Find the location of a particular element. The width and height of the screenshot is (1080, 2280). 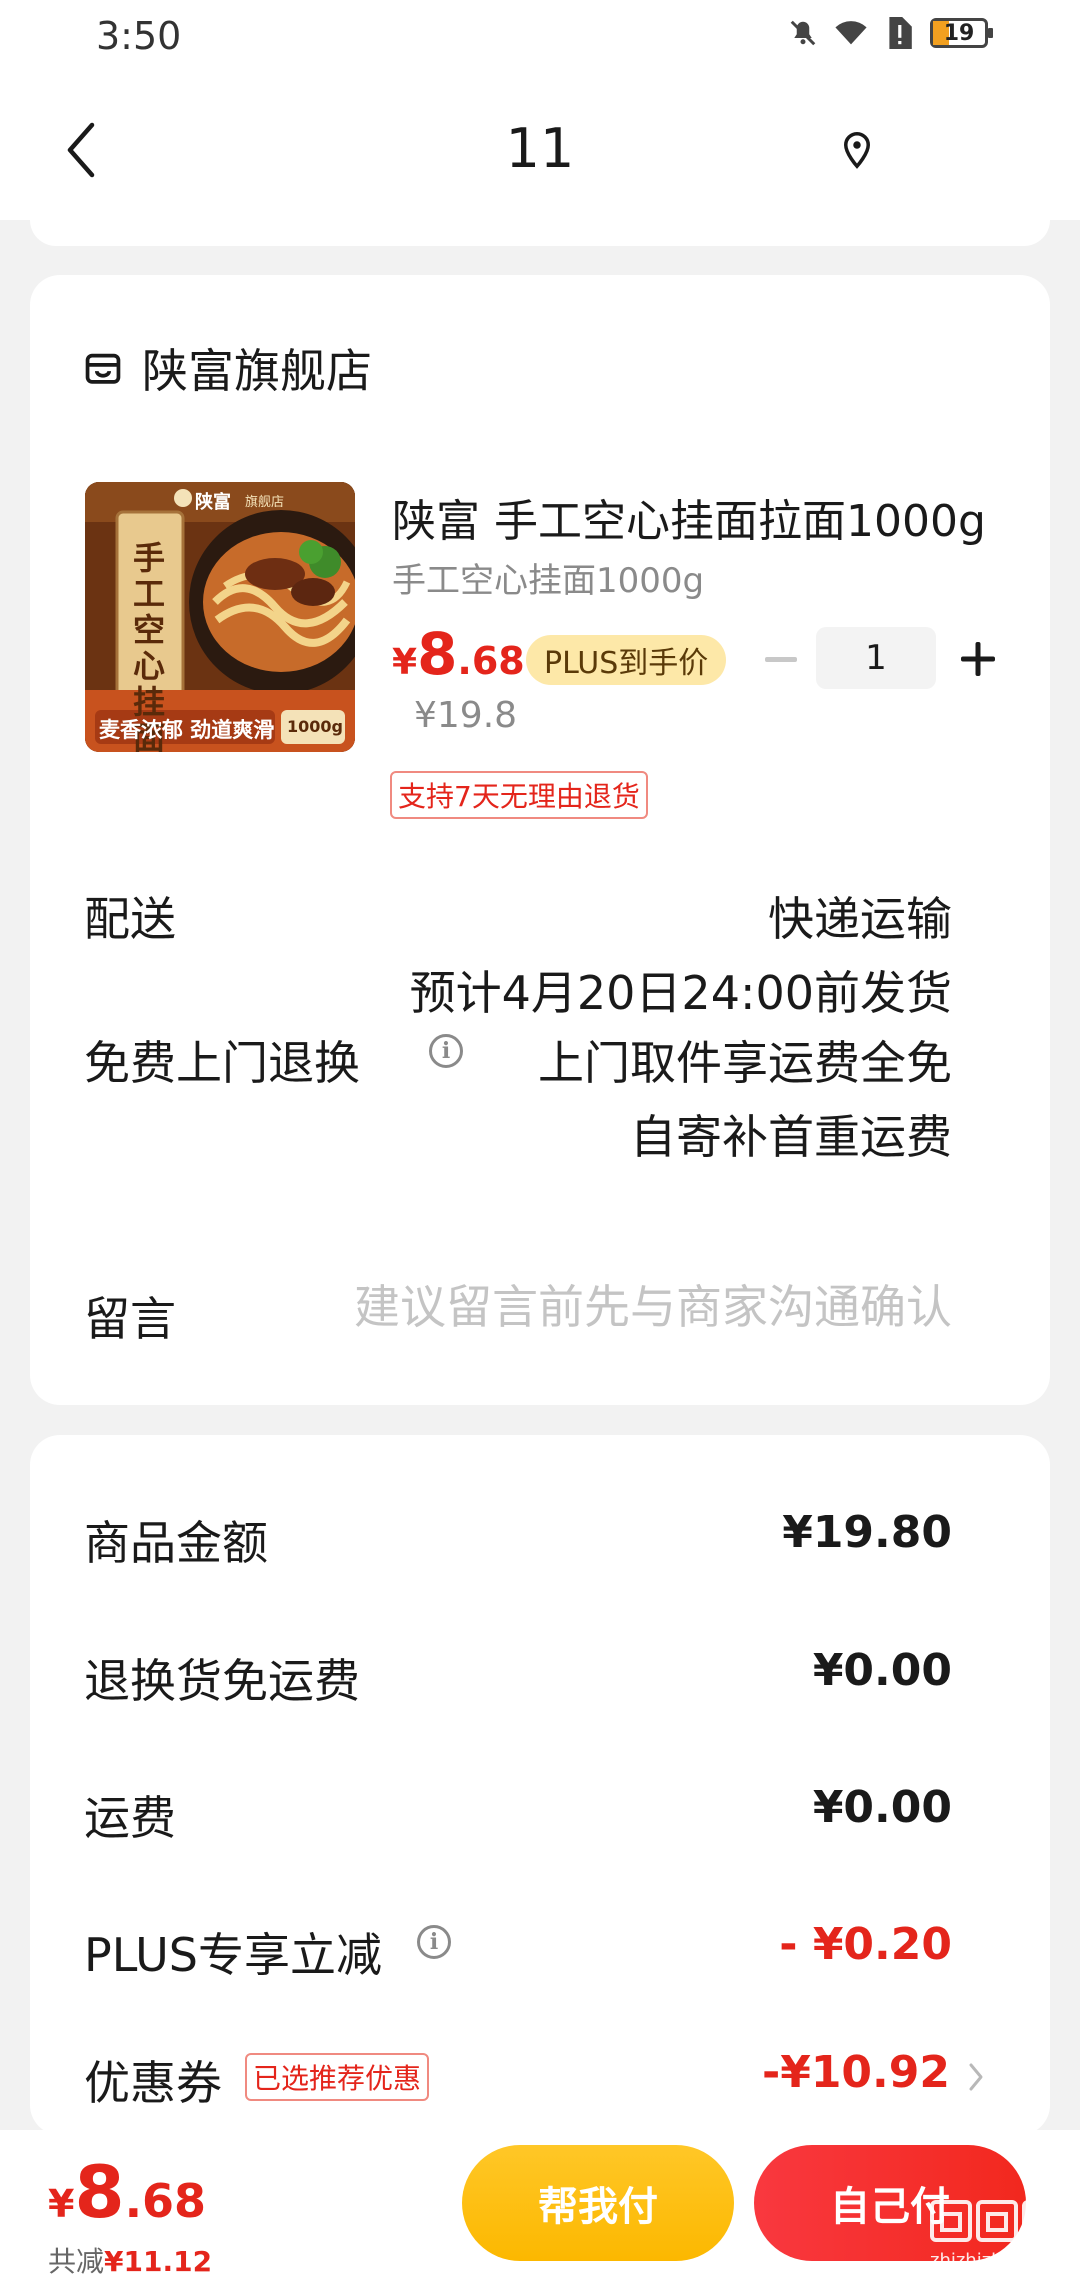

coupon-label: 优惠券 is located at coordinates (153, 2080).